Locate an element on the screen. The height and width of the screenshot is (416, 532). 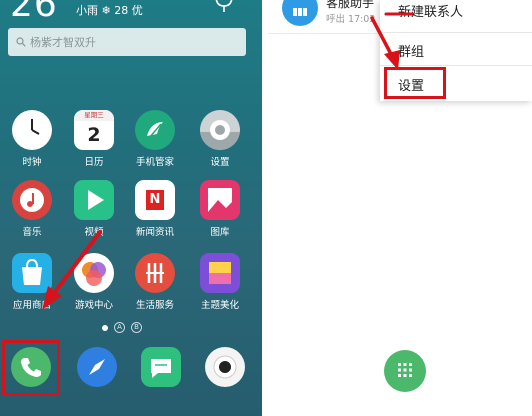
message-icon is located at coordinates (161, 367).